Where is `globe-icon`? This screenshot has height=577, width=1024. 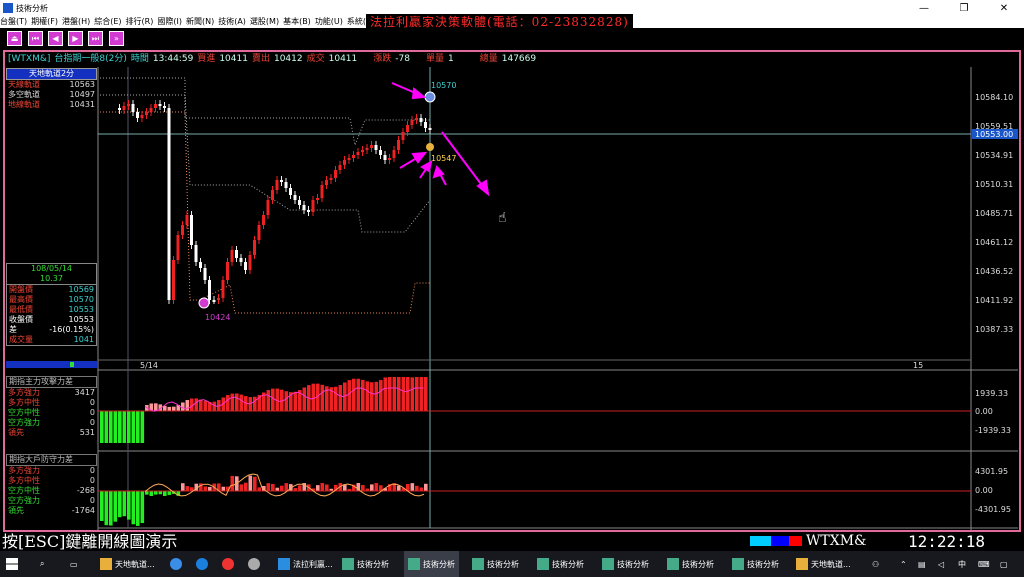
globe-icon is located at coordinates (254, 564).